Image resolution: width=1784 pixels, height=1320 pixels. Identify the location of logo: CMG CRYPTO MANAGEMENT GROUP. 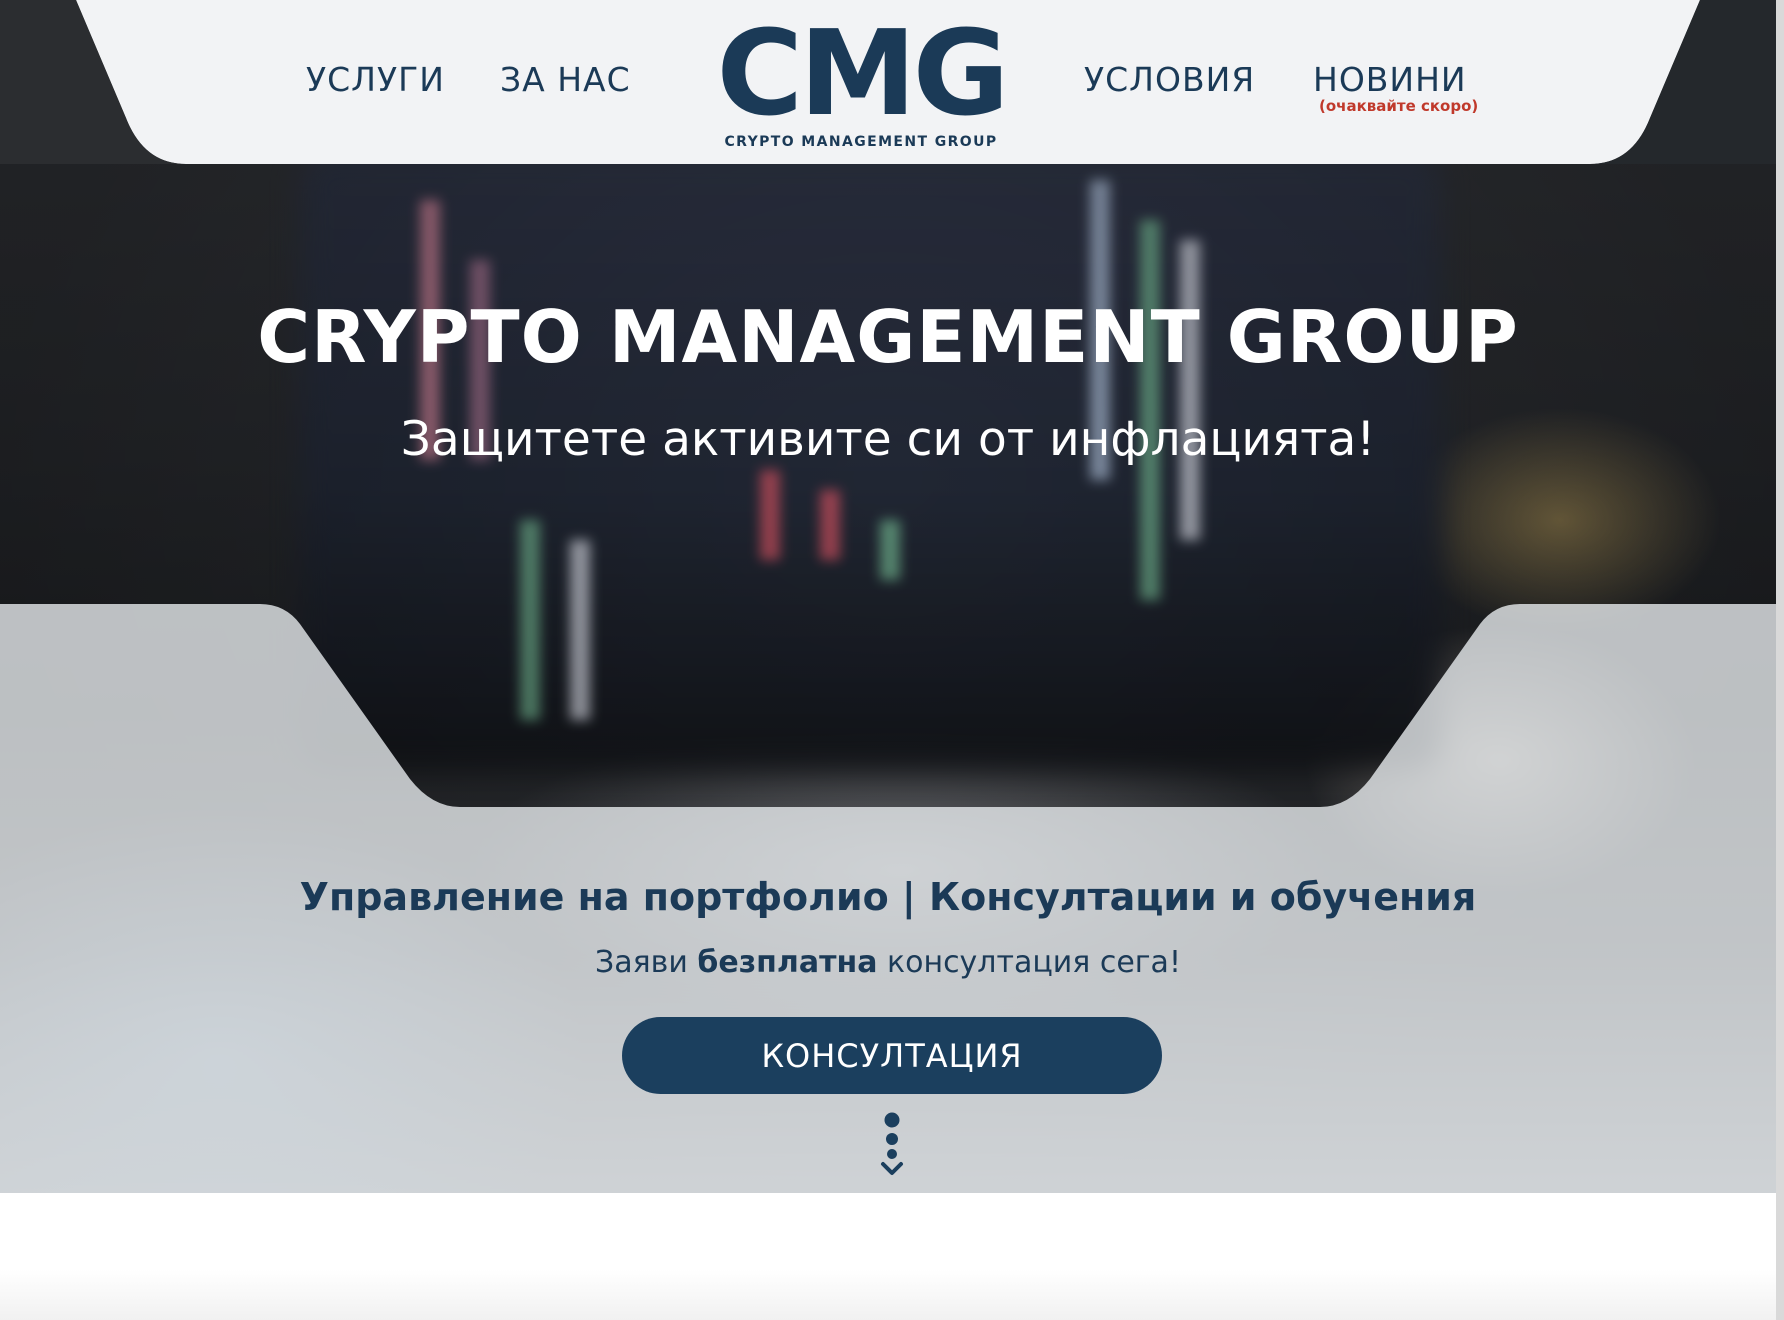
(861, 80).